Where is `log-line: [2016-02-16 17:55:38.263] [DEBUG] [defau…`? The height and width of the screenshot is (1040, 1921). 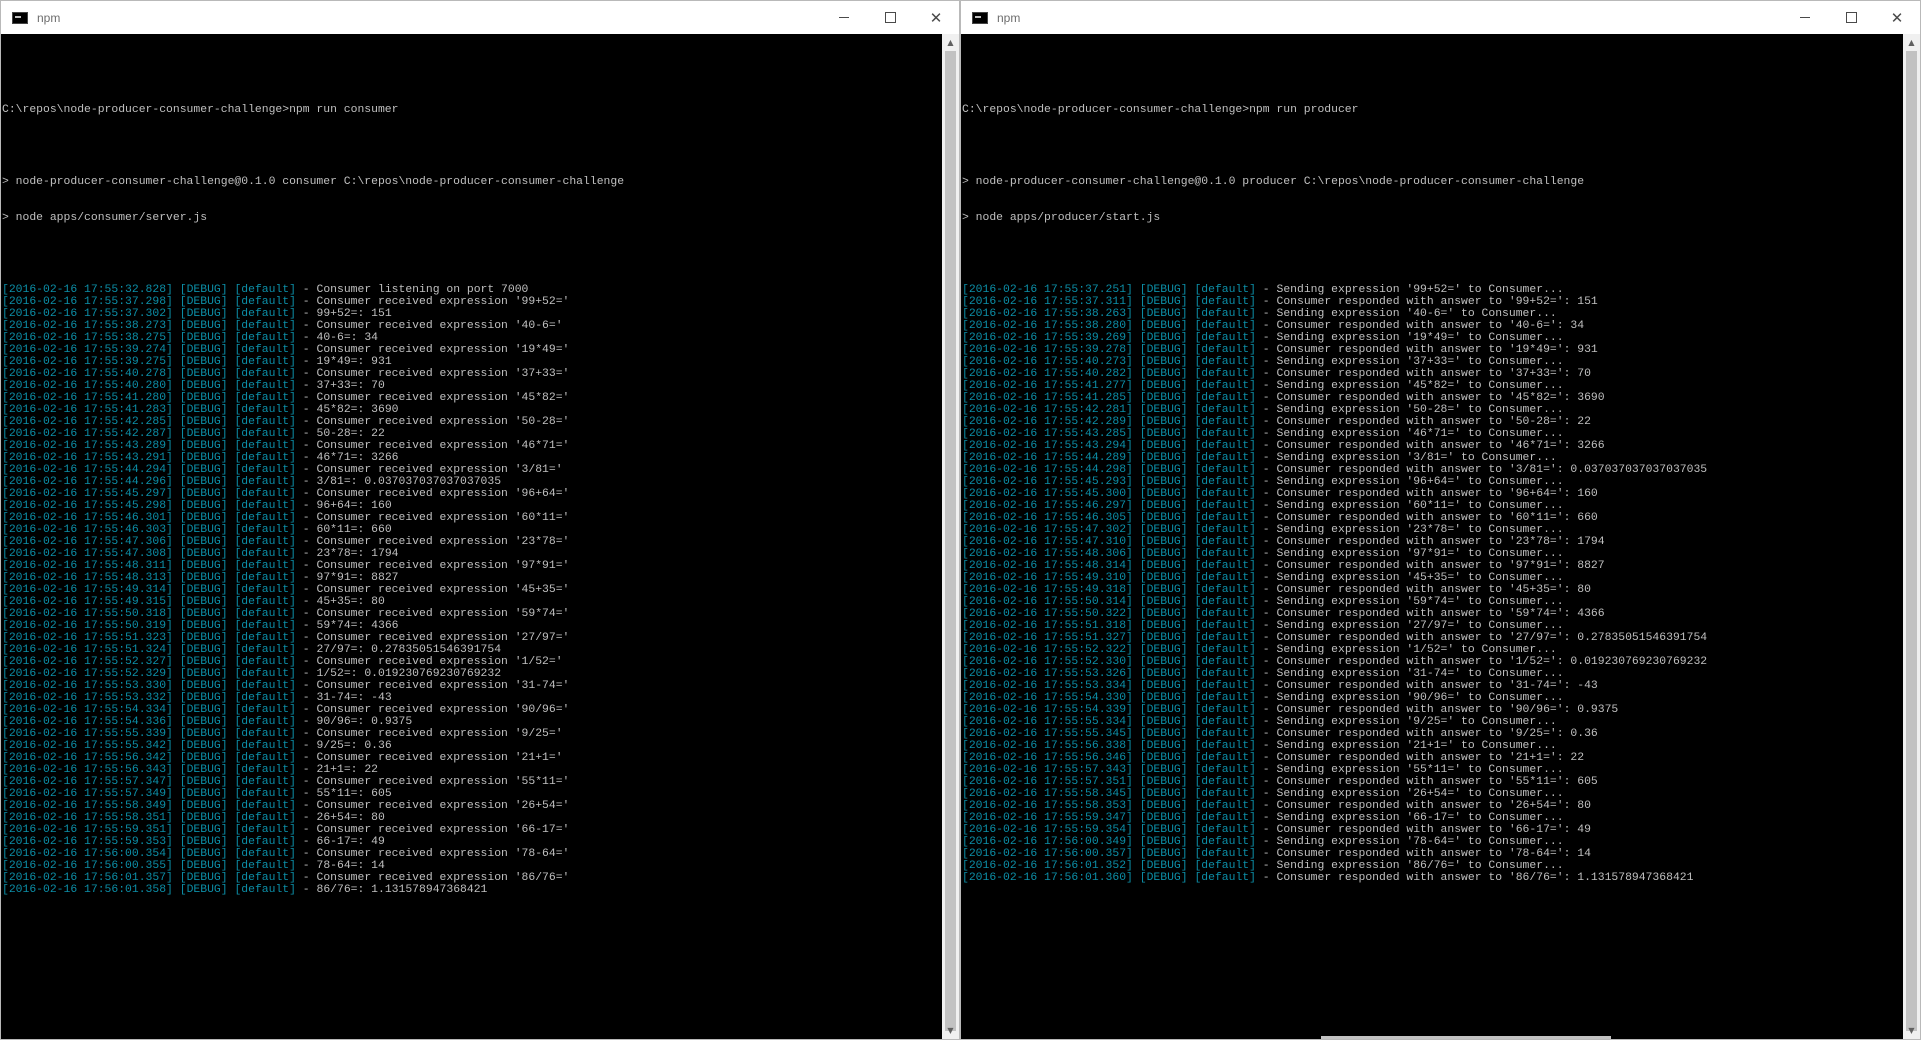
log-line: [2016-02-16 17:55:38.263] [DEBUG] [defau… is located at coordinates (1432, 314).